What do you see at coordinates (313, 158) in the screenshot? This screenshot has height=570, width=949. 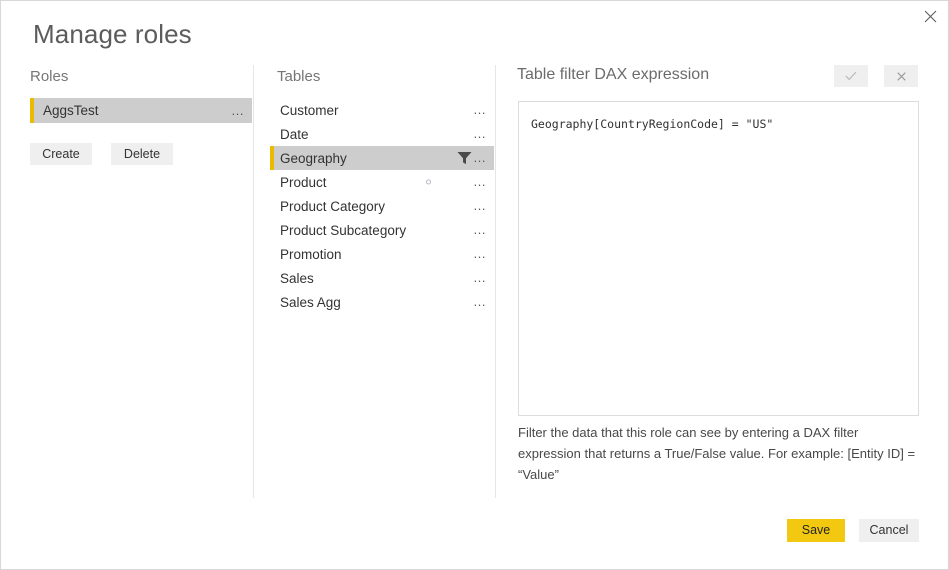 I see `table-name-label: Geography` at bounding box center [313, 158].